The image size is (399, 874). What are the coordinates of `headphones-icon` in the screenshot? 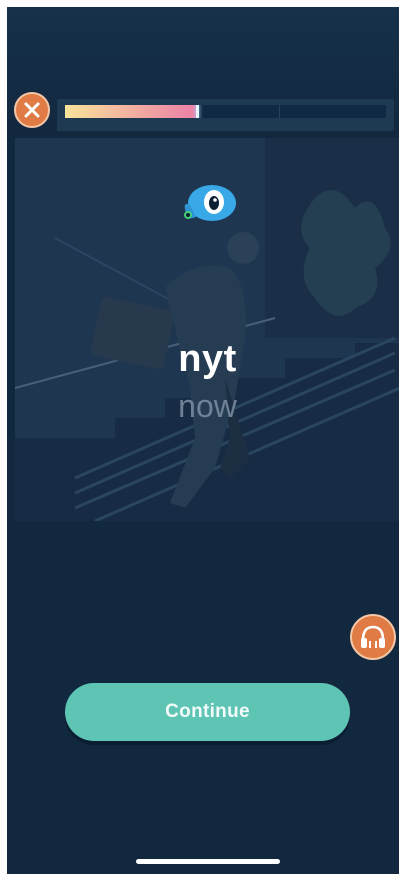 It's located at (373, 636).